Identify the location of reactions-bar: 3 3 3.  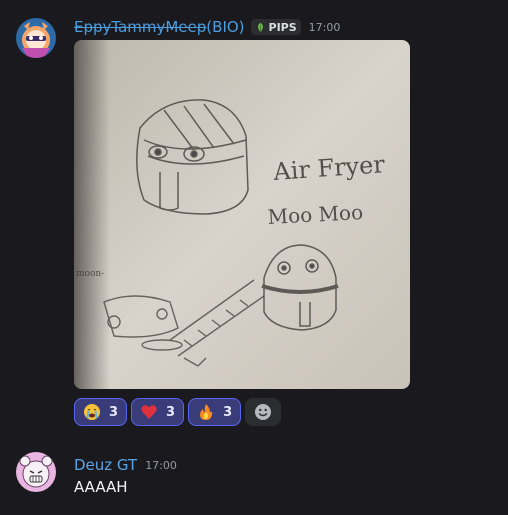
(178, 412).